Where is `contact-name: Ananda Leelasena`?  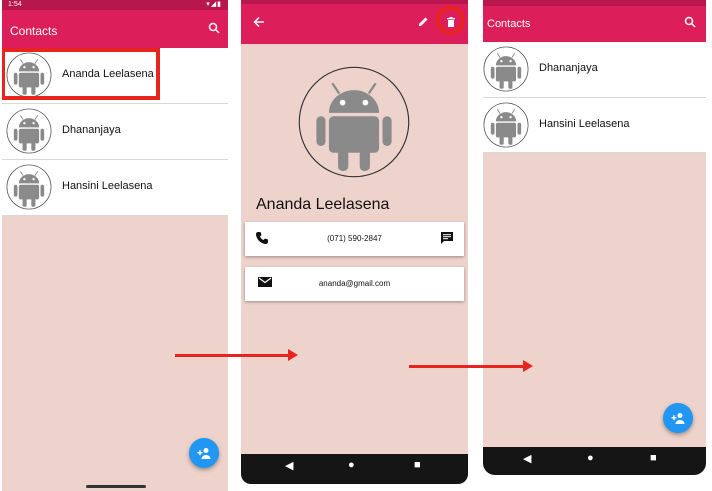 contact-name: Ananda Leelasena is located at coordinates (323, 204).